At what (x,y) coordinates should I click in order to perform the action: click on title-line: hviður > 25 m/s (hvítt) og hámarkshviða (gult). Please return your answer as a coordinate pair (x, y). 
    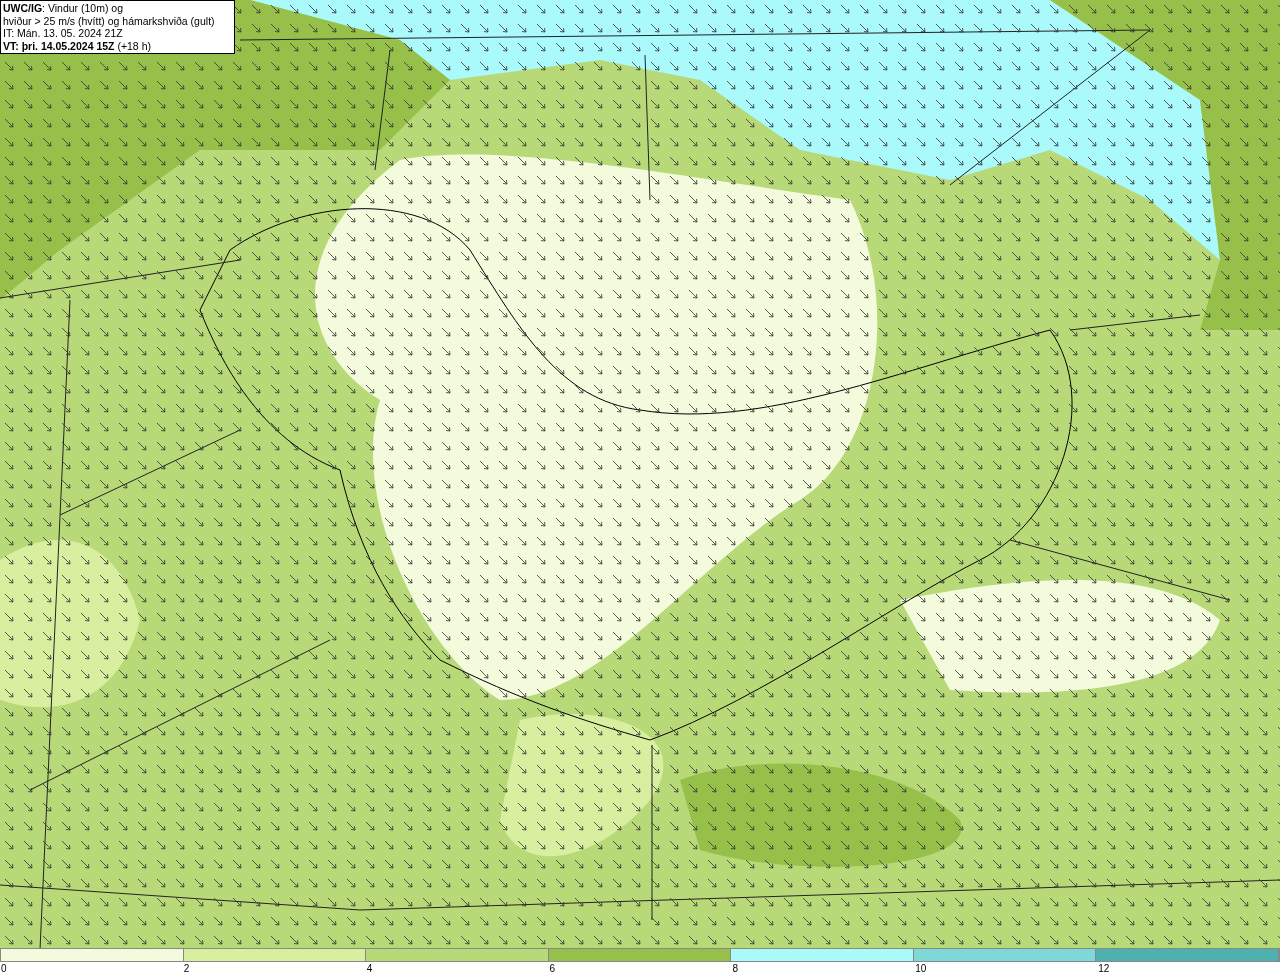
    Looking at the image, I should click on (109, 20).